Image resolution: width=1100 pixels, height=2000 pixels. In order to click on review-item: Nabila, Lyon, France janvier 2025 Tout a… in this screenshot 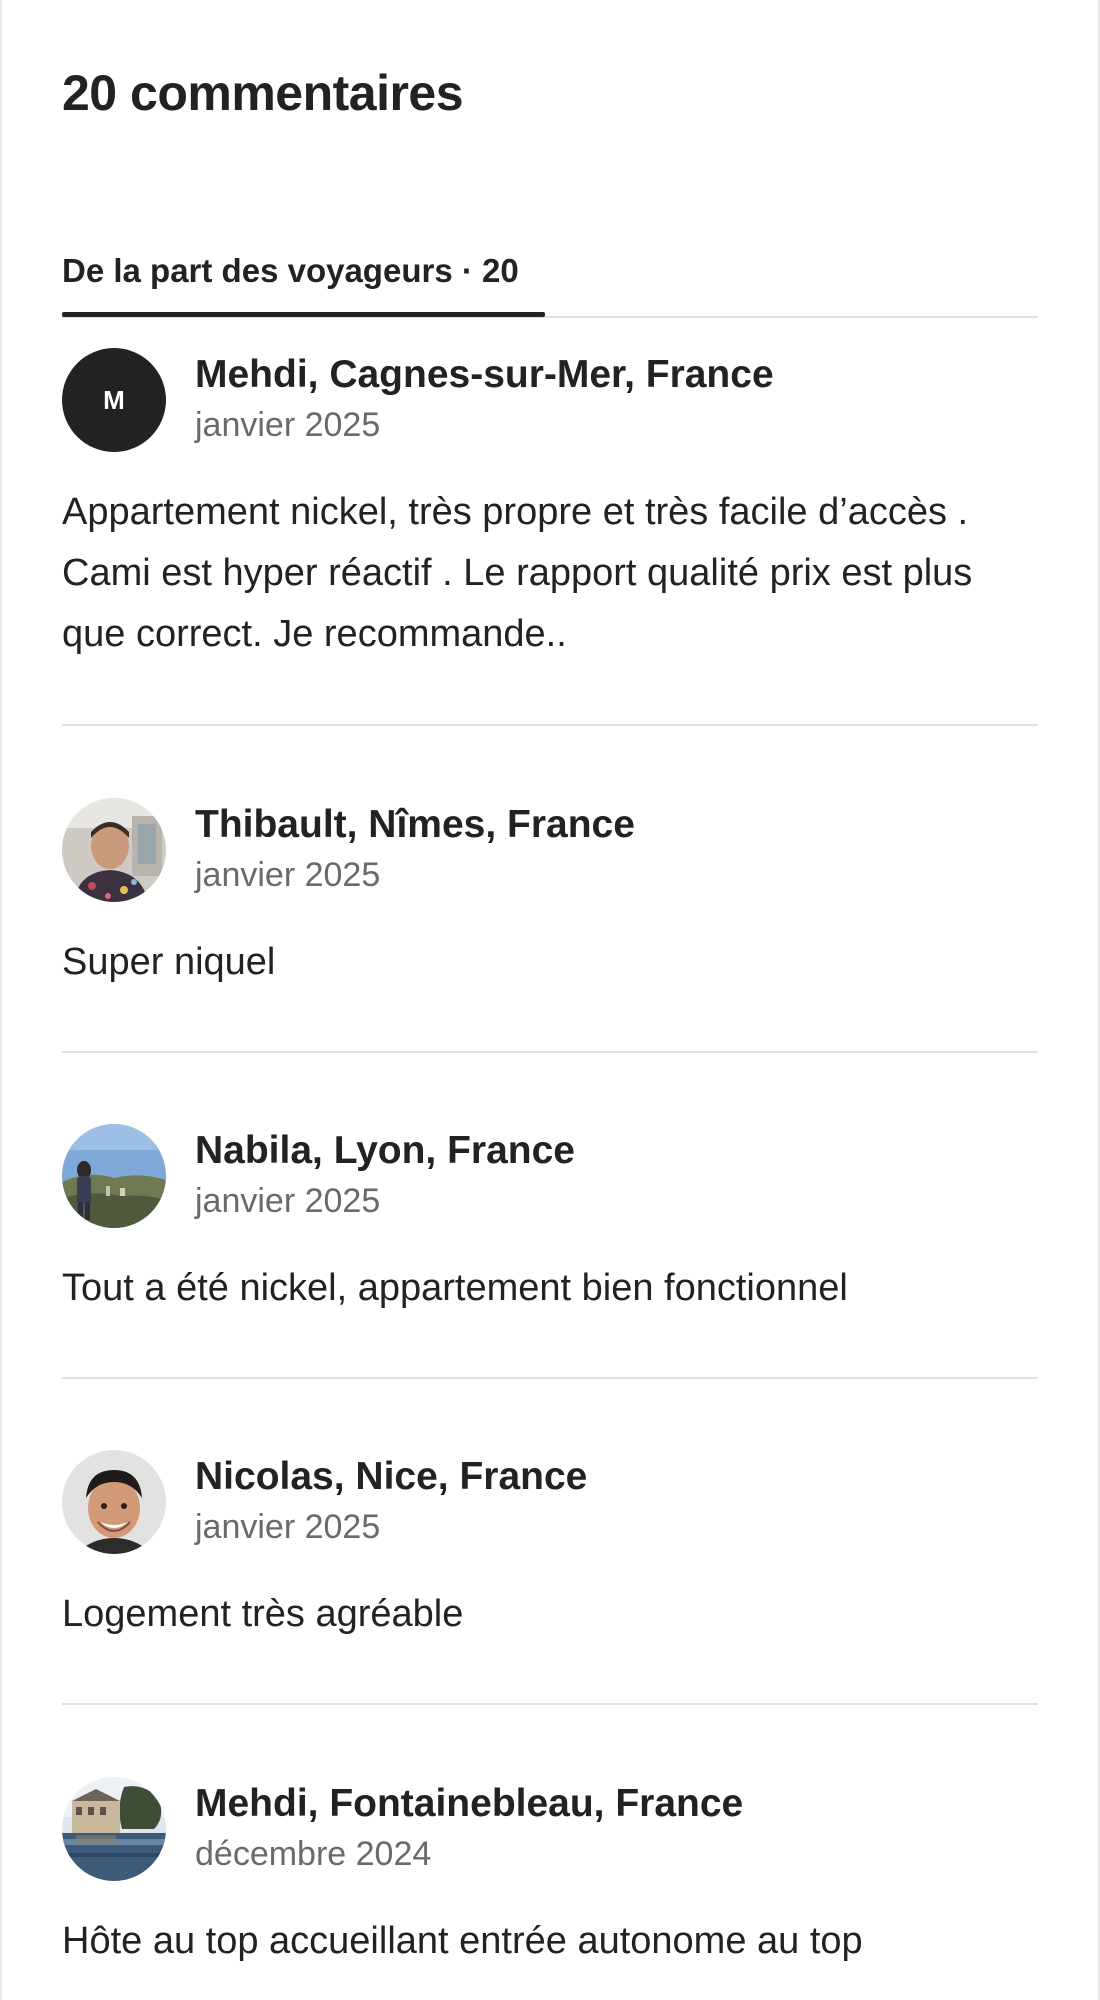, I will do `click(550, 1216)`.